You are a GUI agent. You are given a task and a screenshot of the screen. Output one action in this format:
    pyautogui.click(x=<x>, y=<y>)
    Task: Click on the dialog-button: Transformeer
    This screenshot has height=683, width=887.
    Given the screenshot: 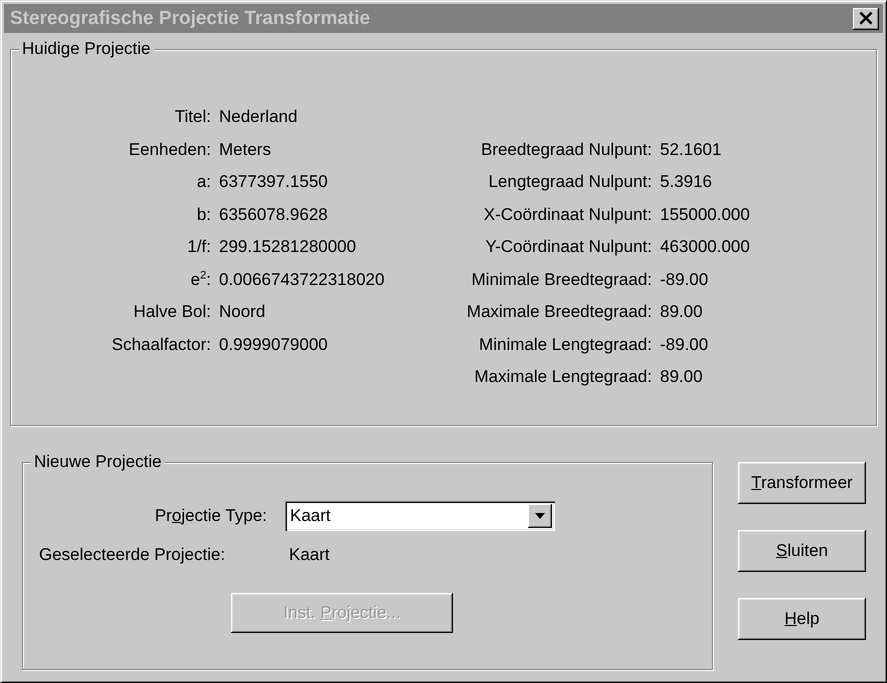 What is the action you would take?
    pyautogui.click(x=802, y=483)
    